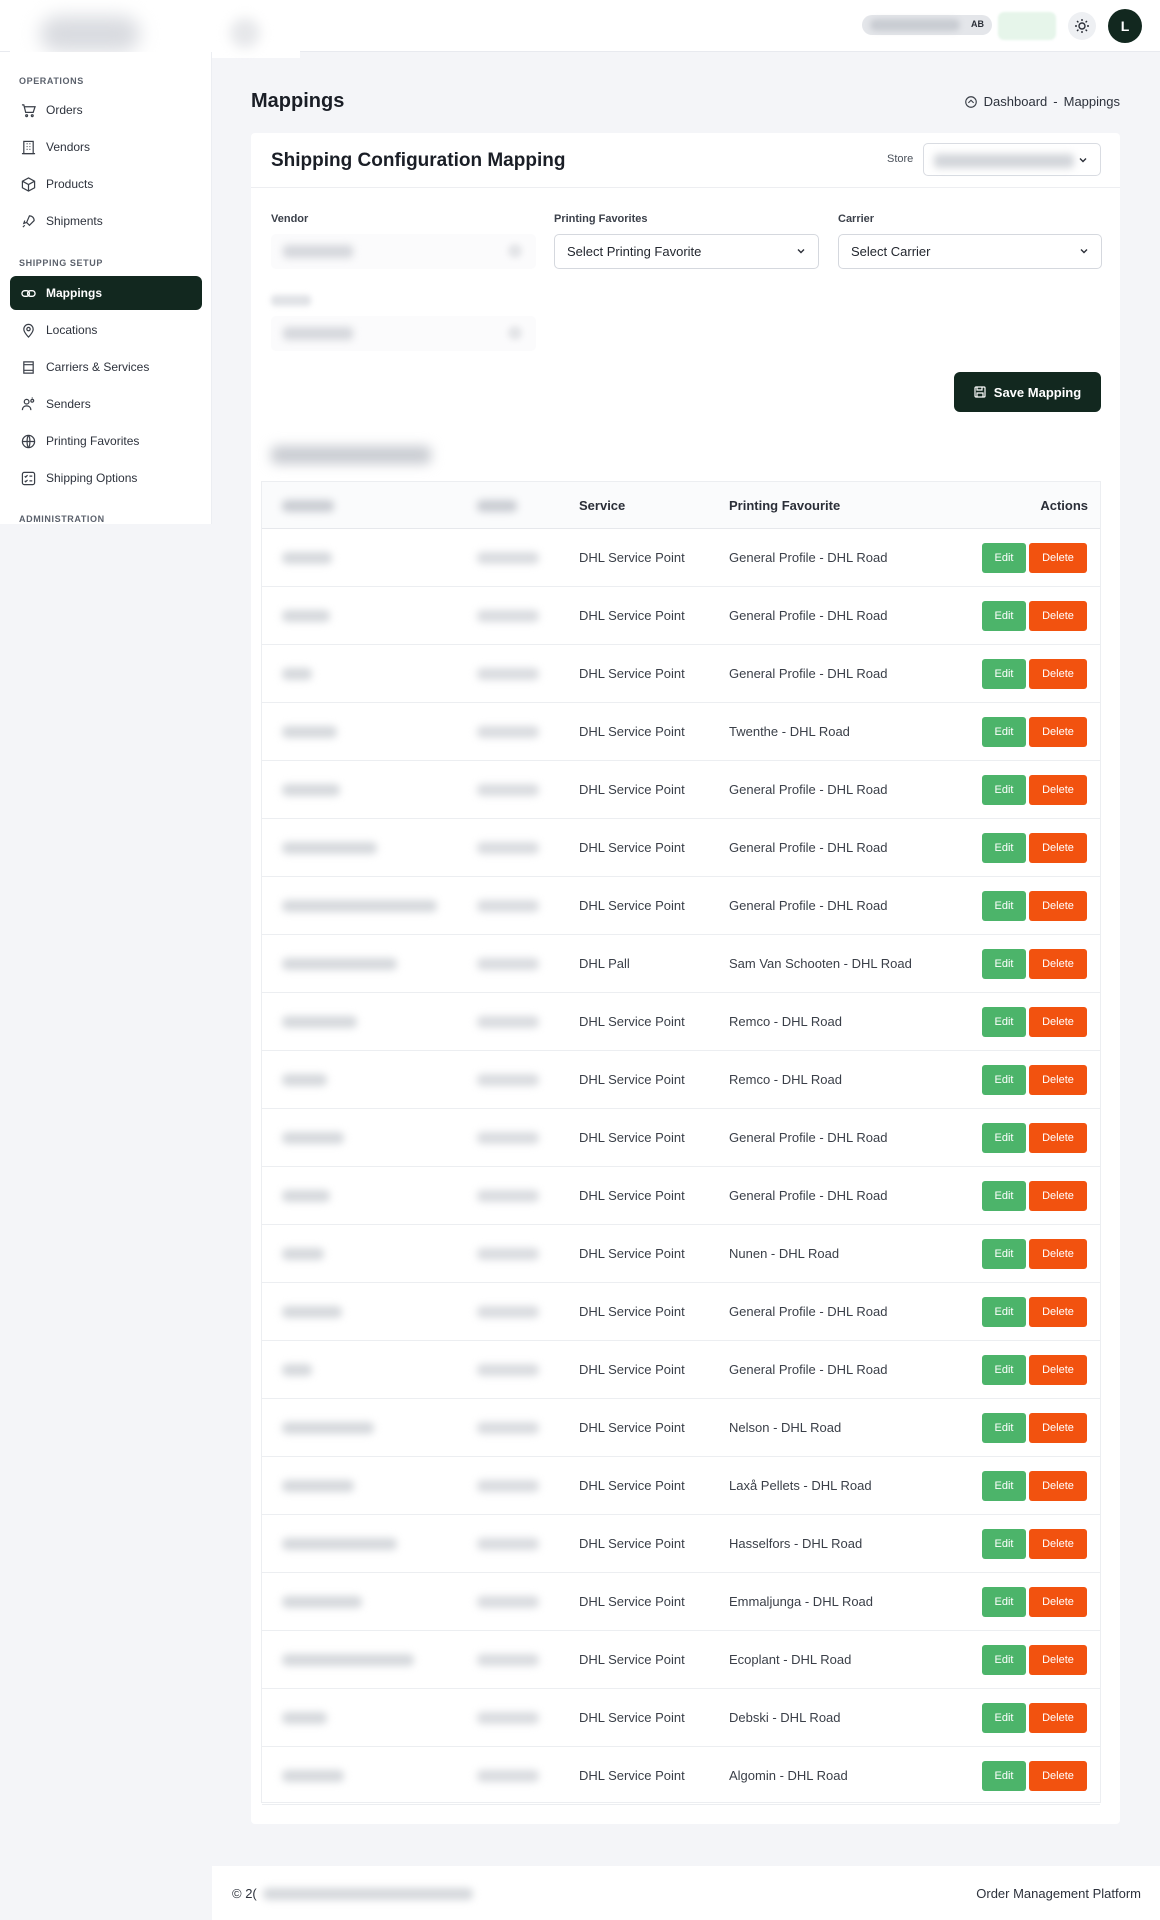  I want to click on theme-toggle-button, so click(1082, 26).